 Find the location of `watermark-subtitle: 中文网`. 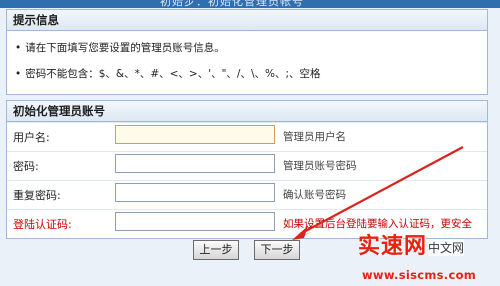

watermark-subtitle: 中文网 is located at coordinates (446, 247).